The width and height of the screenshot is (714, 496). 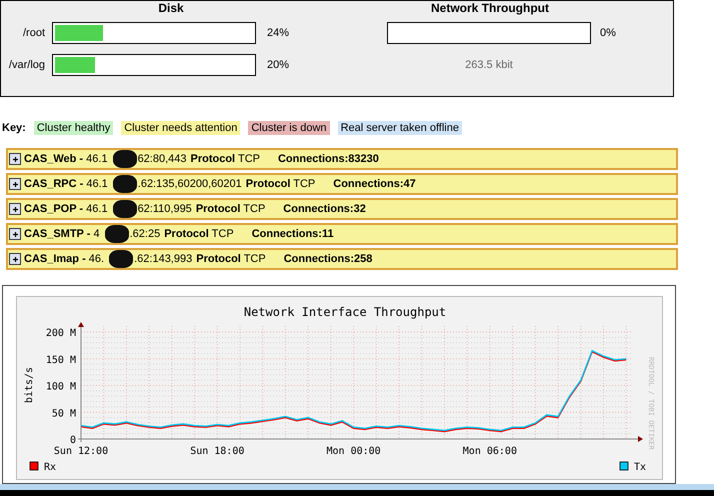 I want to click on usage-percent: 20%, so click(x=278, y=65).